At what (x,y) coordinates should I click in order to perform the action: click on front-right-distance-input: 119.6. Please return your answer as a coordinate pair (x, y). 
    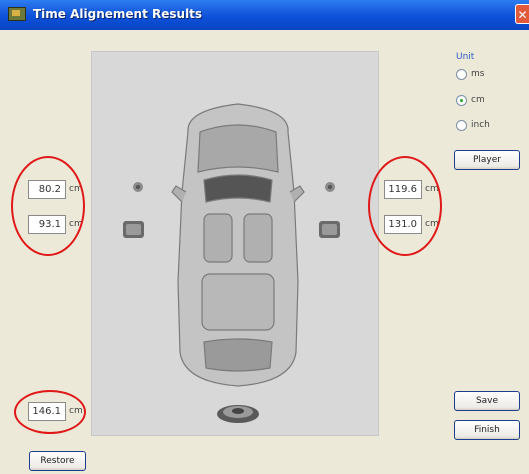
    Looking at the image, I should click on (403, 189).